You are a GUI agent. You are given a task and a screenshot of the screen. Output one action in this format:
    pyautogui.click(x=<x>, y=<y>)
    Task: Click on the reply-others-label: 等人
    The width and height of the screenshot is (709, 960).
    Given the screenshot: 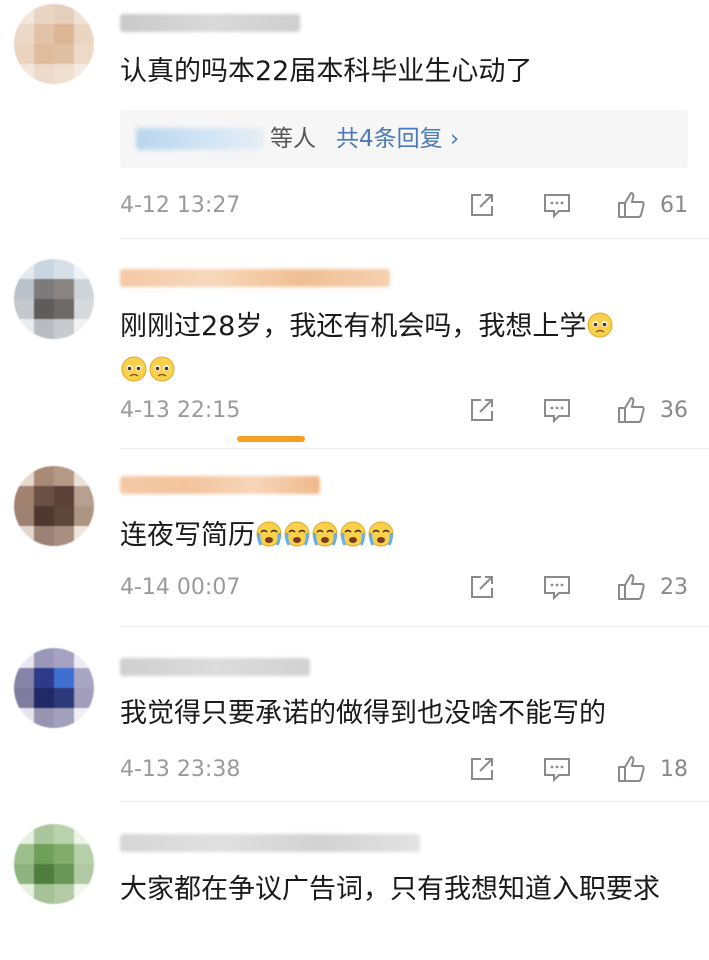 What is the action you would take?
    pyautogui.click(x=293, y=139)
    